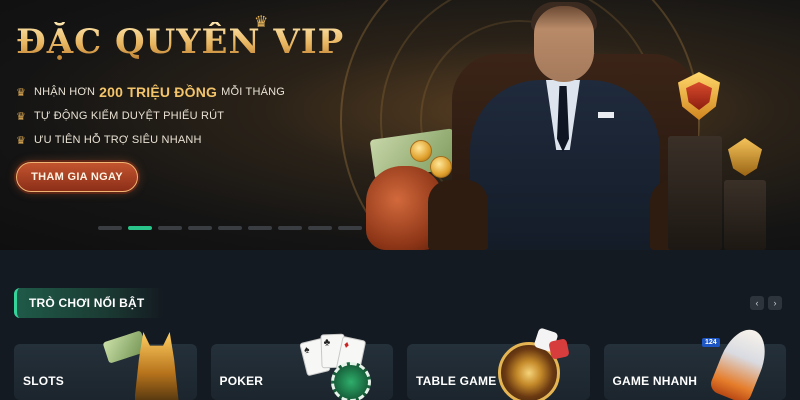 This screenshot has width=800, height=400. I want to click on perk-item: ♛ TỰ ĐỘNG KIỂM DUYỆT PHIẾU RÚT, so click(150, 116).